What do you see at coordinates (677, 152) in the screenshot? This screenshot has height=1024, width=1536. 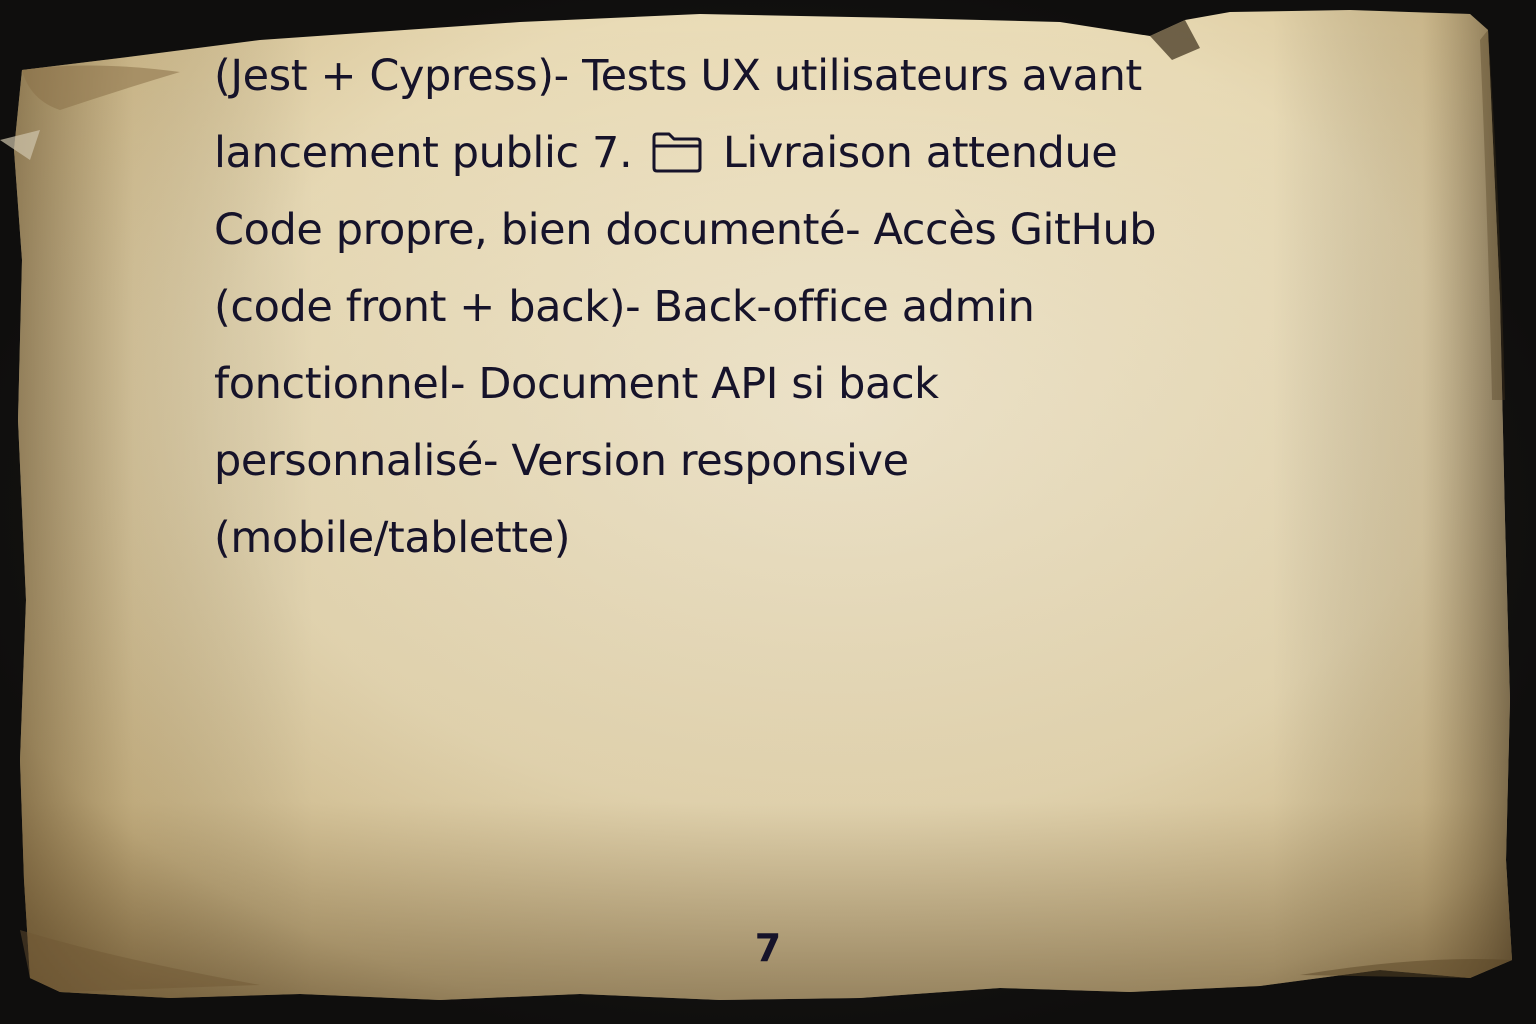 I see `folder-icon` at bounding box center [677, 152].